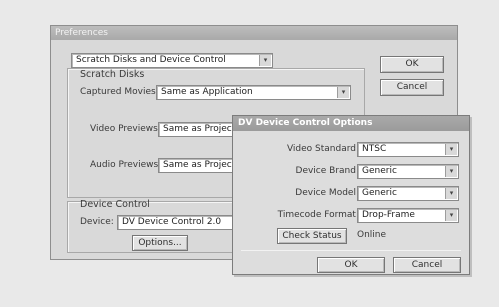 The image size is (499, 307). What do you see at coordinates (151, 60) in the screenshot?
I see `section-select-value: Scratch Disks and Device Control` at bounding box center [151, 60].